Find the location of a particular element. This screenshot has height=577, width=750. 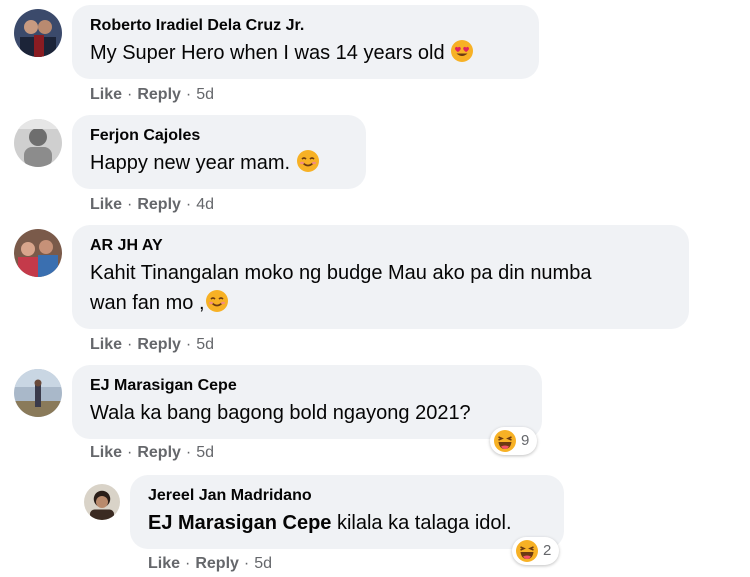

comment-text-content: Happy new year mam. is located at coordinates (190, 163).